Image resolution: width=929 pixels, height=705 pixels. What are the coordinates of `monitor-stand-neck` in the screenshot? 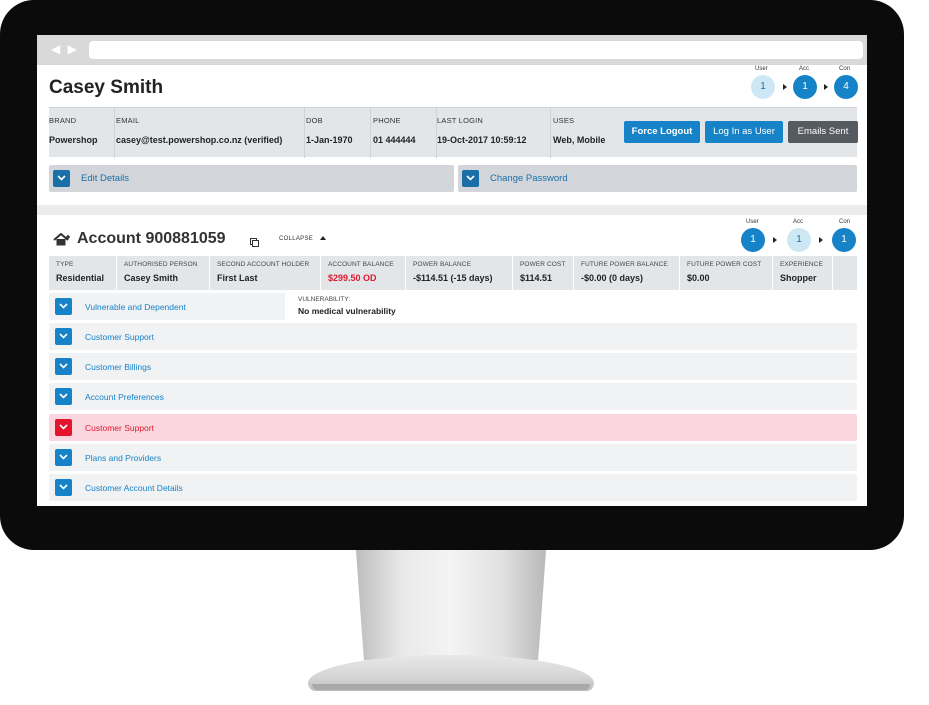 It's located at (451, 605).